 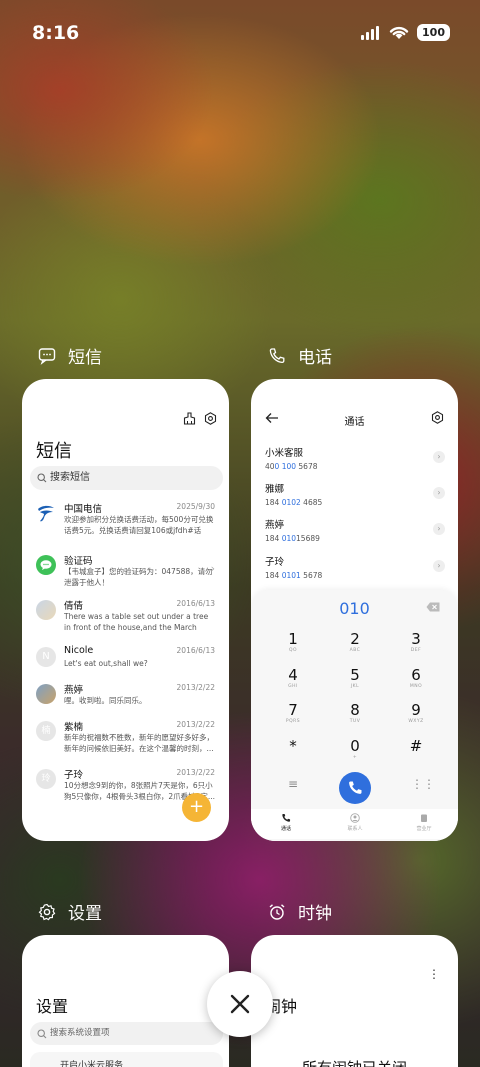 I want to click on close-all-button, so click(x=240, y=1004).